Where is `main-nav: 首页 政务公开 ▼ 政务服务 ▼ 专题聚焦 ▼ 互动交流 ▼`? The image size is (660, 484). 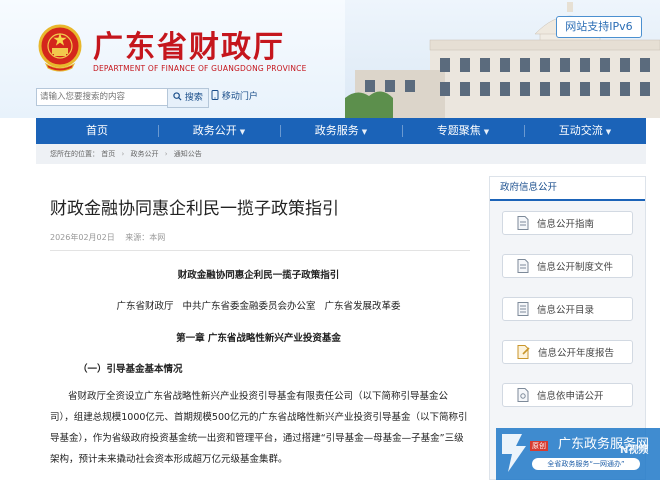 main-nav: 首页 政务公开 ▼ 政务服务 ▼ 专题聚焦 ▼ 互动交流 ▼ is located at coordinates (341, 131).